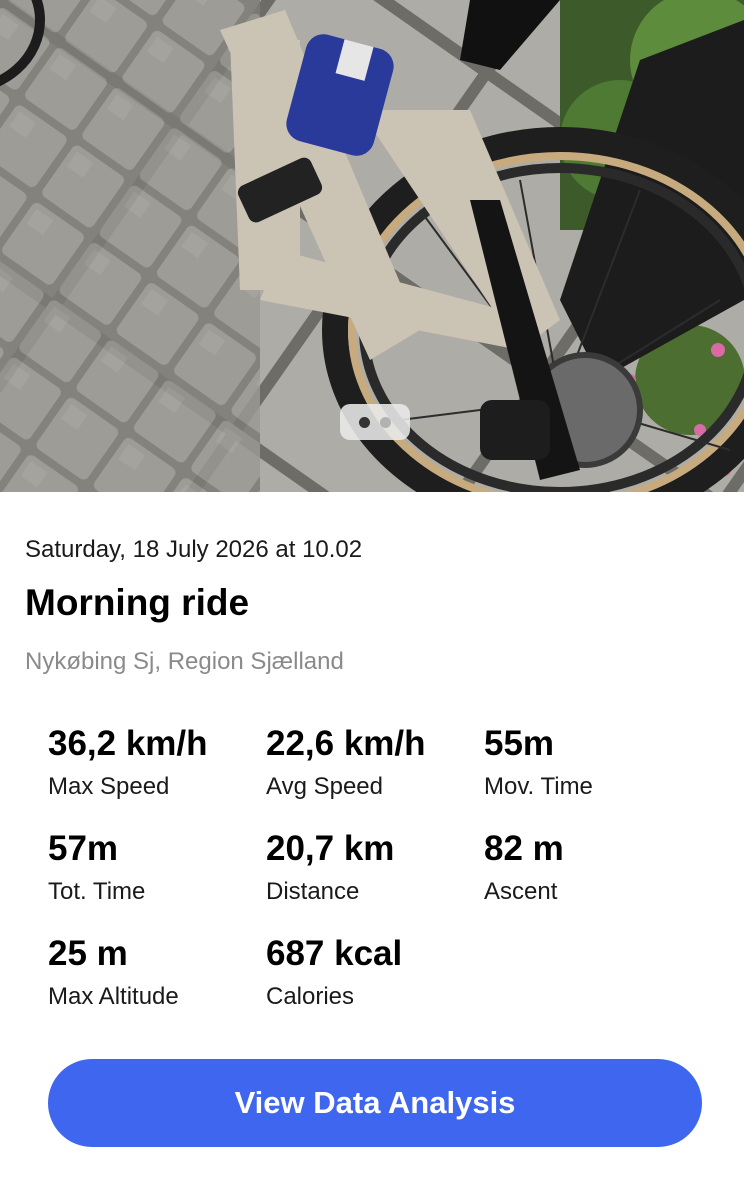 Image resolution: width=744 pixels, height=1182 pixels. Describe the element at coordinates (88, 953) in the screenshot. I see `stat-value: 25 m` at that location.